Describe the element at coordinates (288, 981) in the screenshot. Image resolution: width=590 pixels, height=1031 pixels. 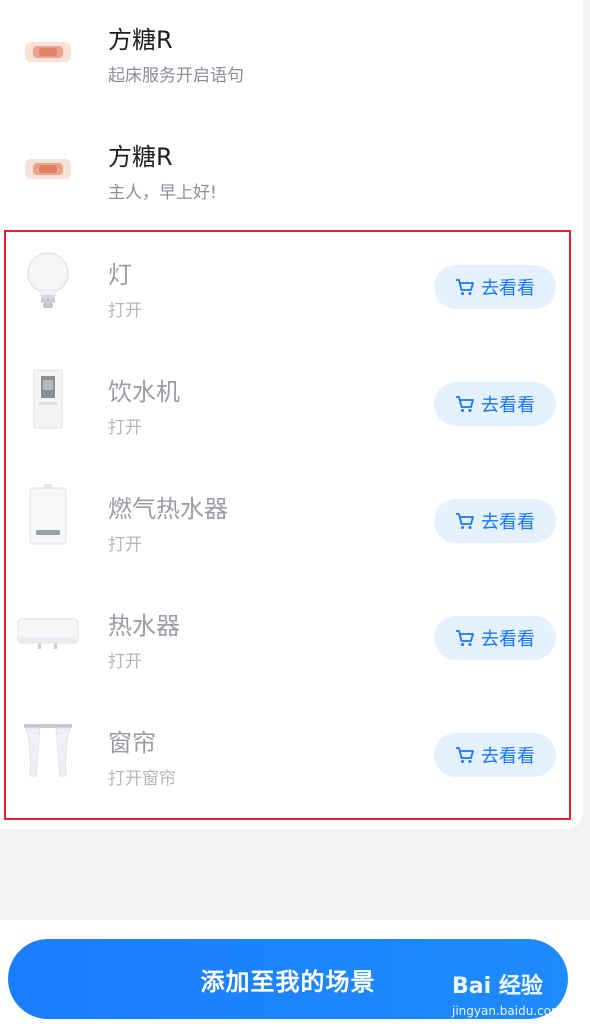
I see `add-to-my-scene-label: 添加至我的场景` at that location.